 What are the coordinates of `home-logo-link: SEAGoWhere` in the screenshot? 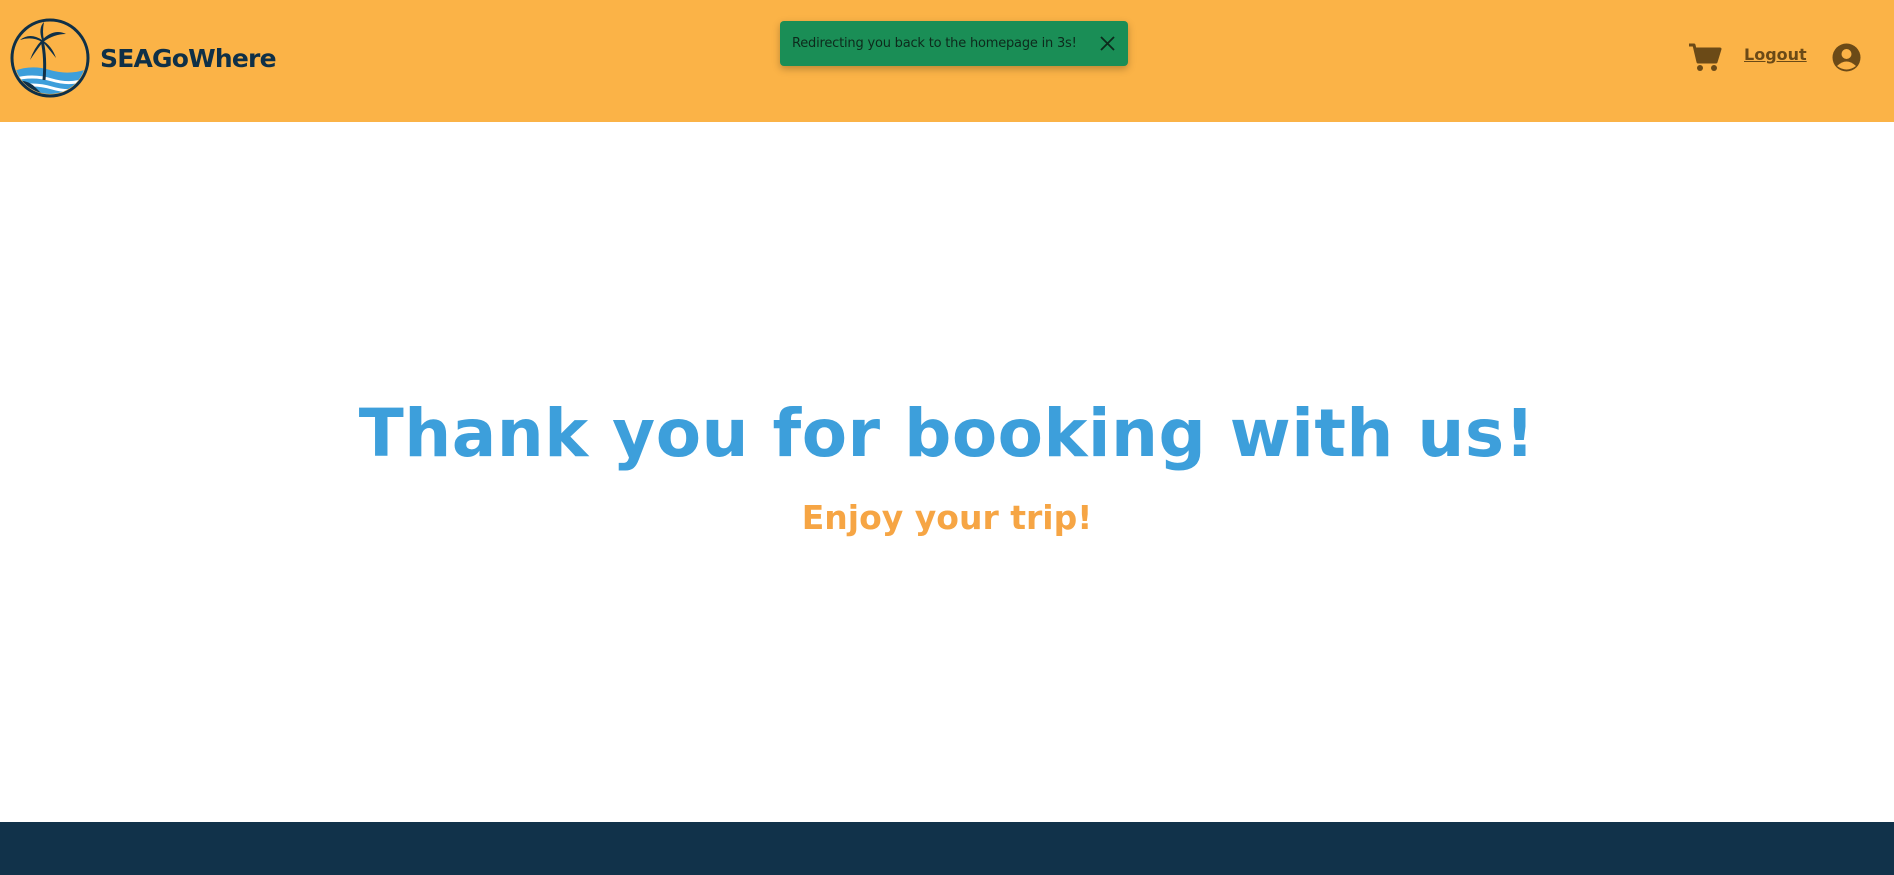 It's located at (143, 58).